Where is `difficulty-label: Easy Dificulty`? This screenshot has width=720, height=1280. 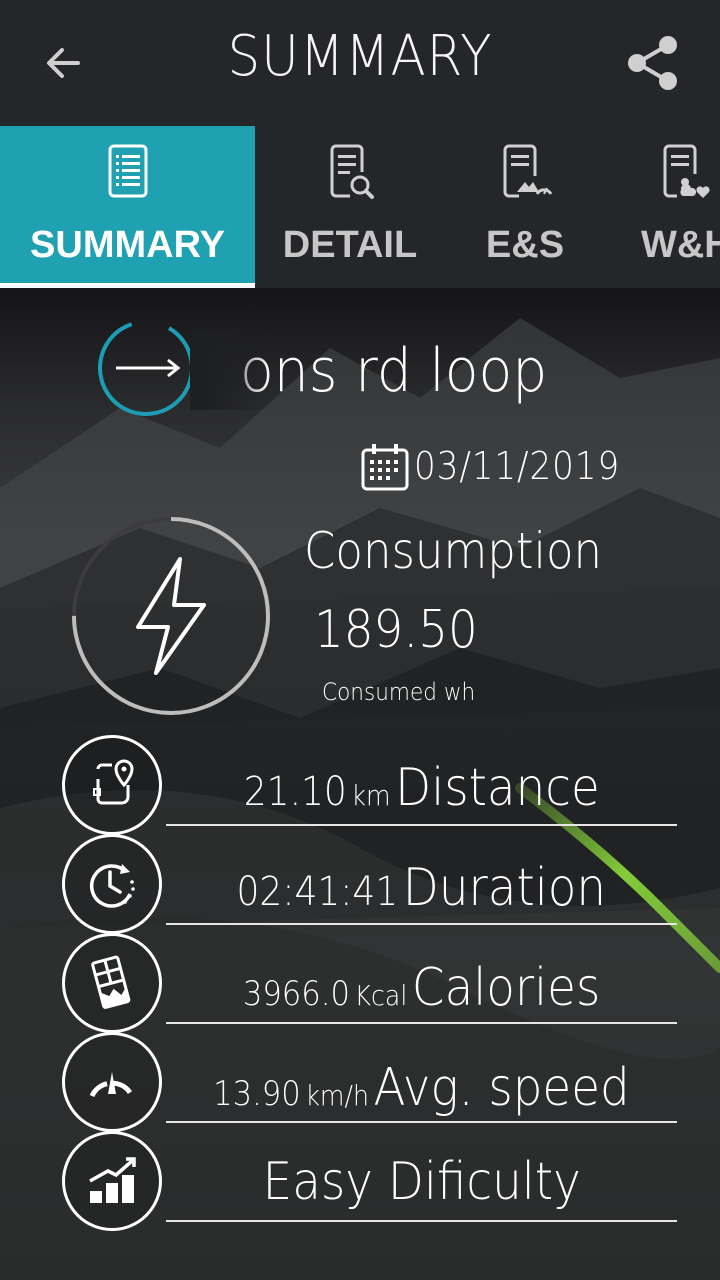 difficulty-label: Easy Dificulty is located at coordinates (421, 1182).